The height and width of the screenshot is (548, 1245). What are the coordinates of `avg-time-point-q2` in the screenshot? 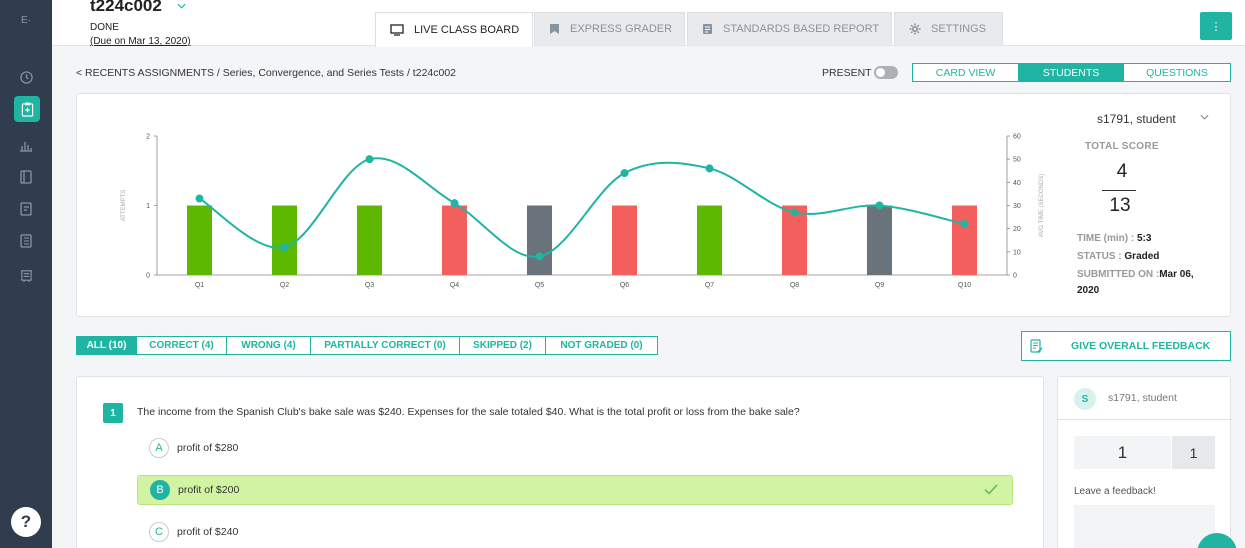 It's located at (284, 247).